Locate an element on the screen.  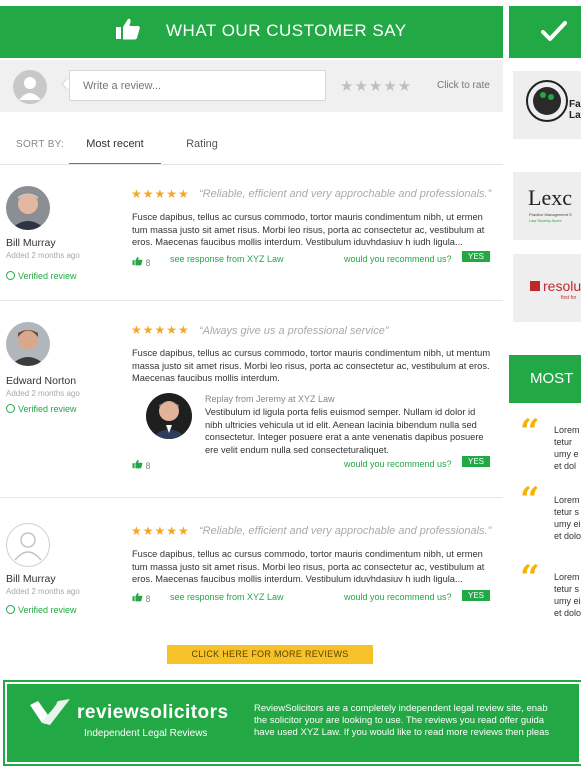
law-society-logo: FaLav is located at coordinates (547, 105).